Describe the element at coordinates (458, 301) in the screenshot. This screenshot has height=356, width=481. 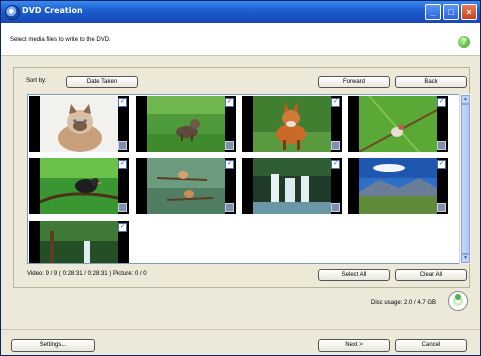
I see `disc-usage-icon` at that location.